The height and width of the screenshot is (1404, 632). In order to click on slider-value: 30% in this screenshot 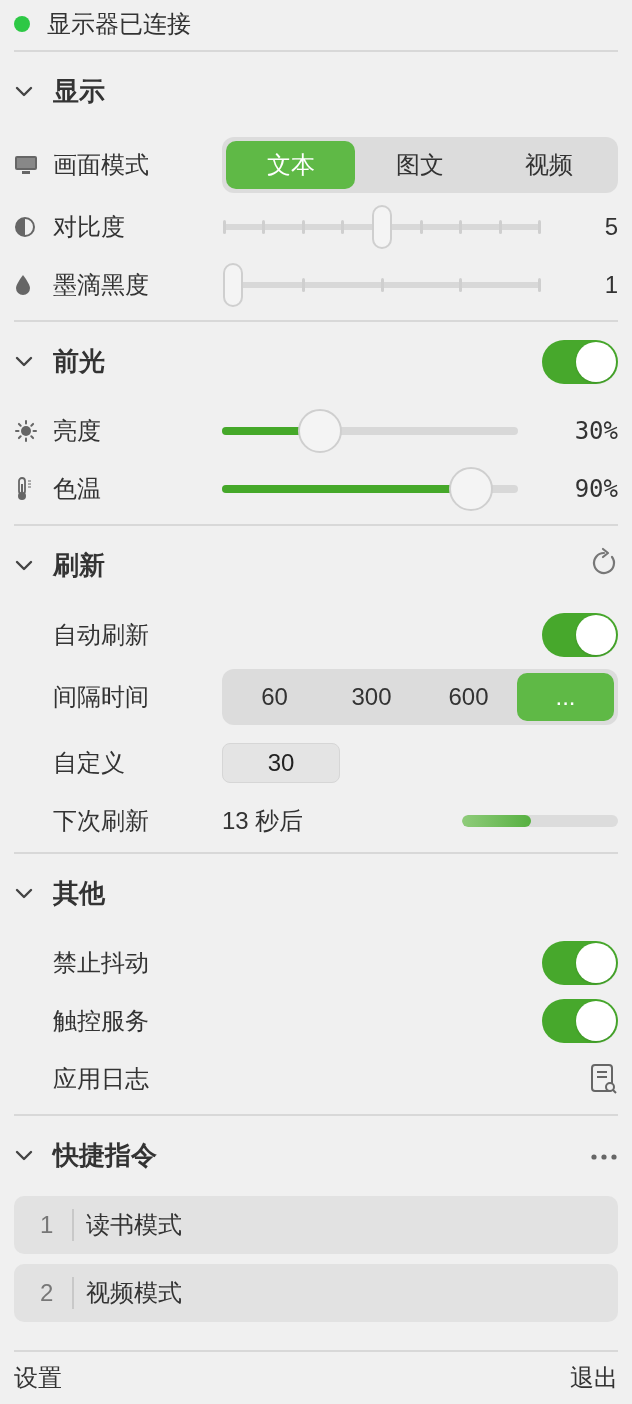, I will do `click(596, 431)`.